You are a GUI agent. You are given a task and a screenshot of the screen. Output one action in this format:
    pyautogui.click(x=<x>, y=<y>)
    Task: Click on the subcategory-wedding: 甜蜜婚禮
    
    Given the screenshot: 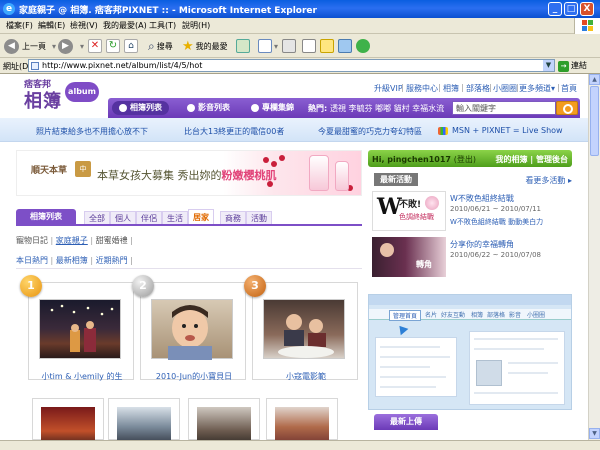 What is the action you would take?
    pyautogui.click(x=112, y=240)
    